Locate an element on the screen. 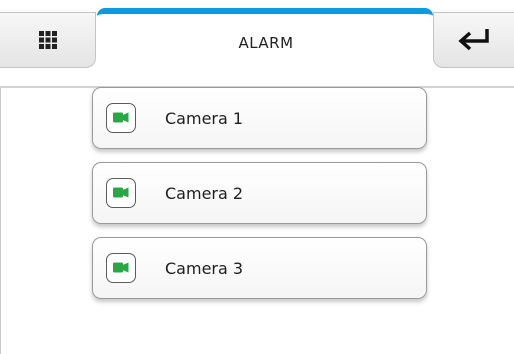 Image resolution: width=514 pixels, height=354 pixels. camera-button-3: Camera 3 is located at coordinates (259, 268).